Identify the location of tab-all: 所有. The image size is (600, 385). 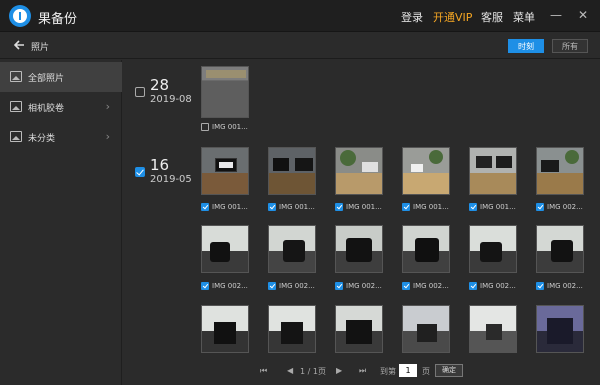
(570, 46).